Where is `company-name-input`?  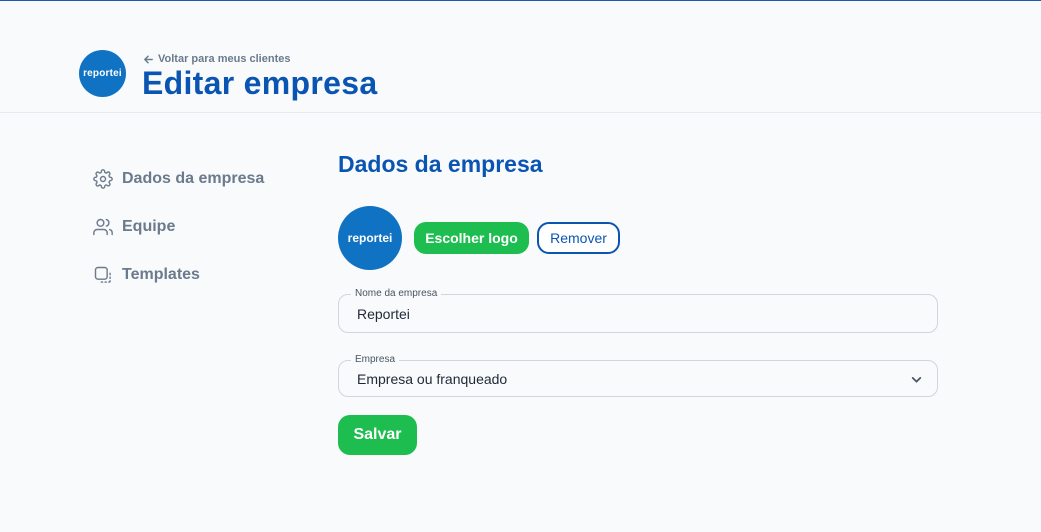 company-name-input is located at coordinates (637, 314).